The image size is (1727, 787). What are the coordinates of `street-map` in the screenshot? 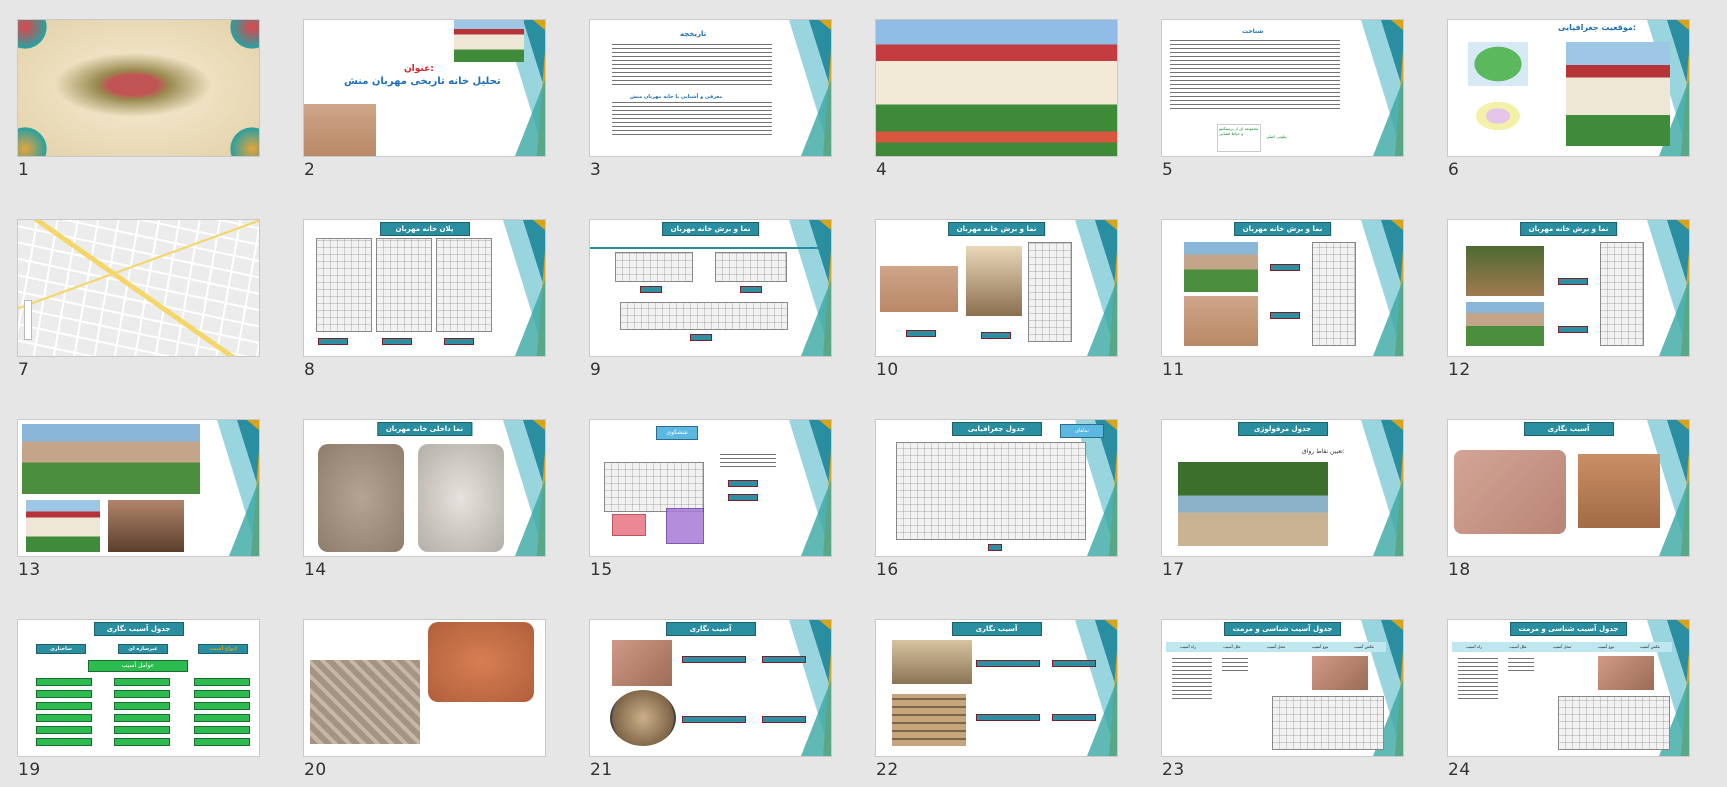 It's located at (138, 288).